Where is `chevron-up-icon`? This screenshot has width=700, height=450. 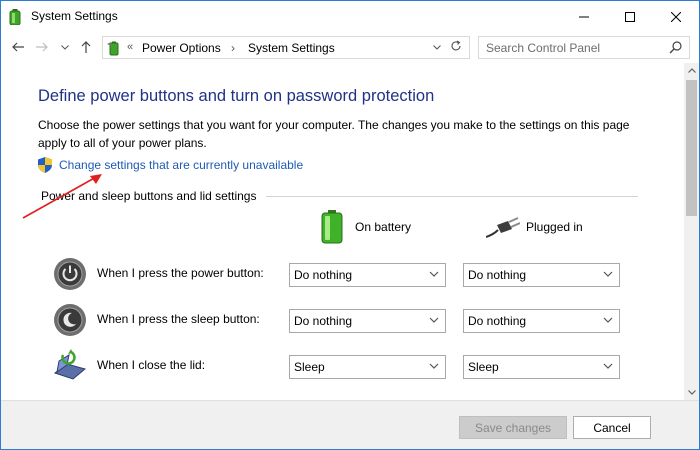 chevron-up-icon is located at coordinates (691, 70).